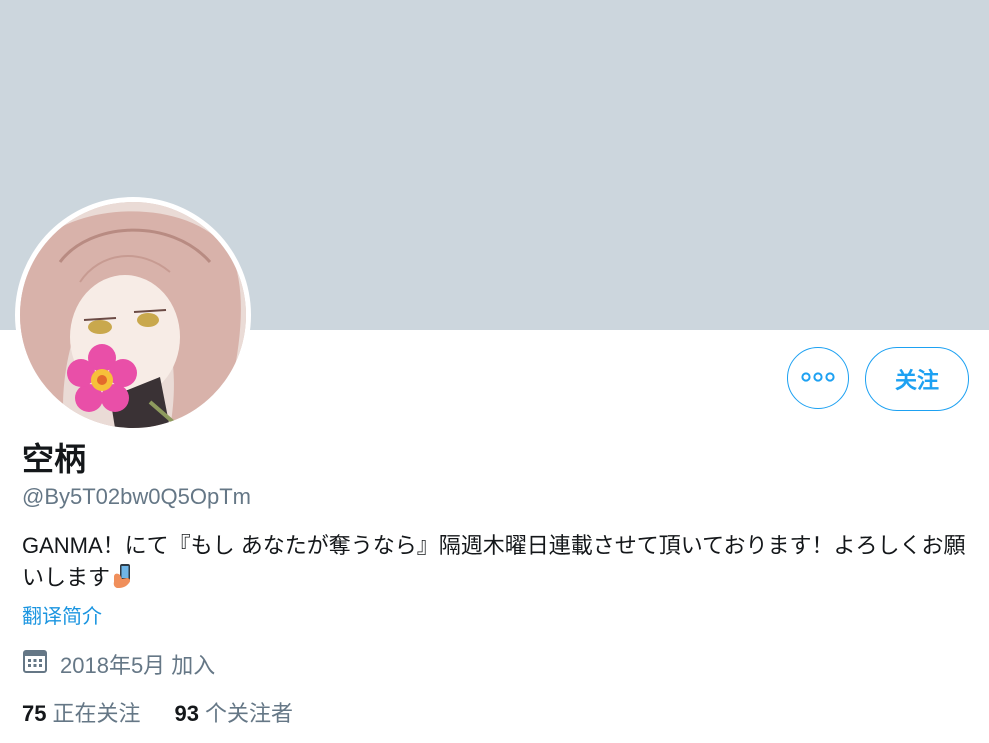  Describe the element at coordinates (248, 713) in the screenshot. I see `followers-label: 个关注者` at that location.